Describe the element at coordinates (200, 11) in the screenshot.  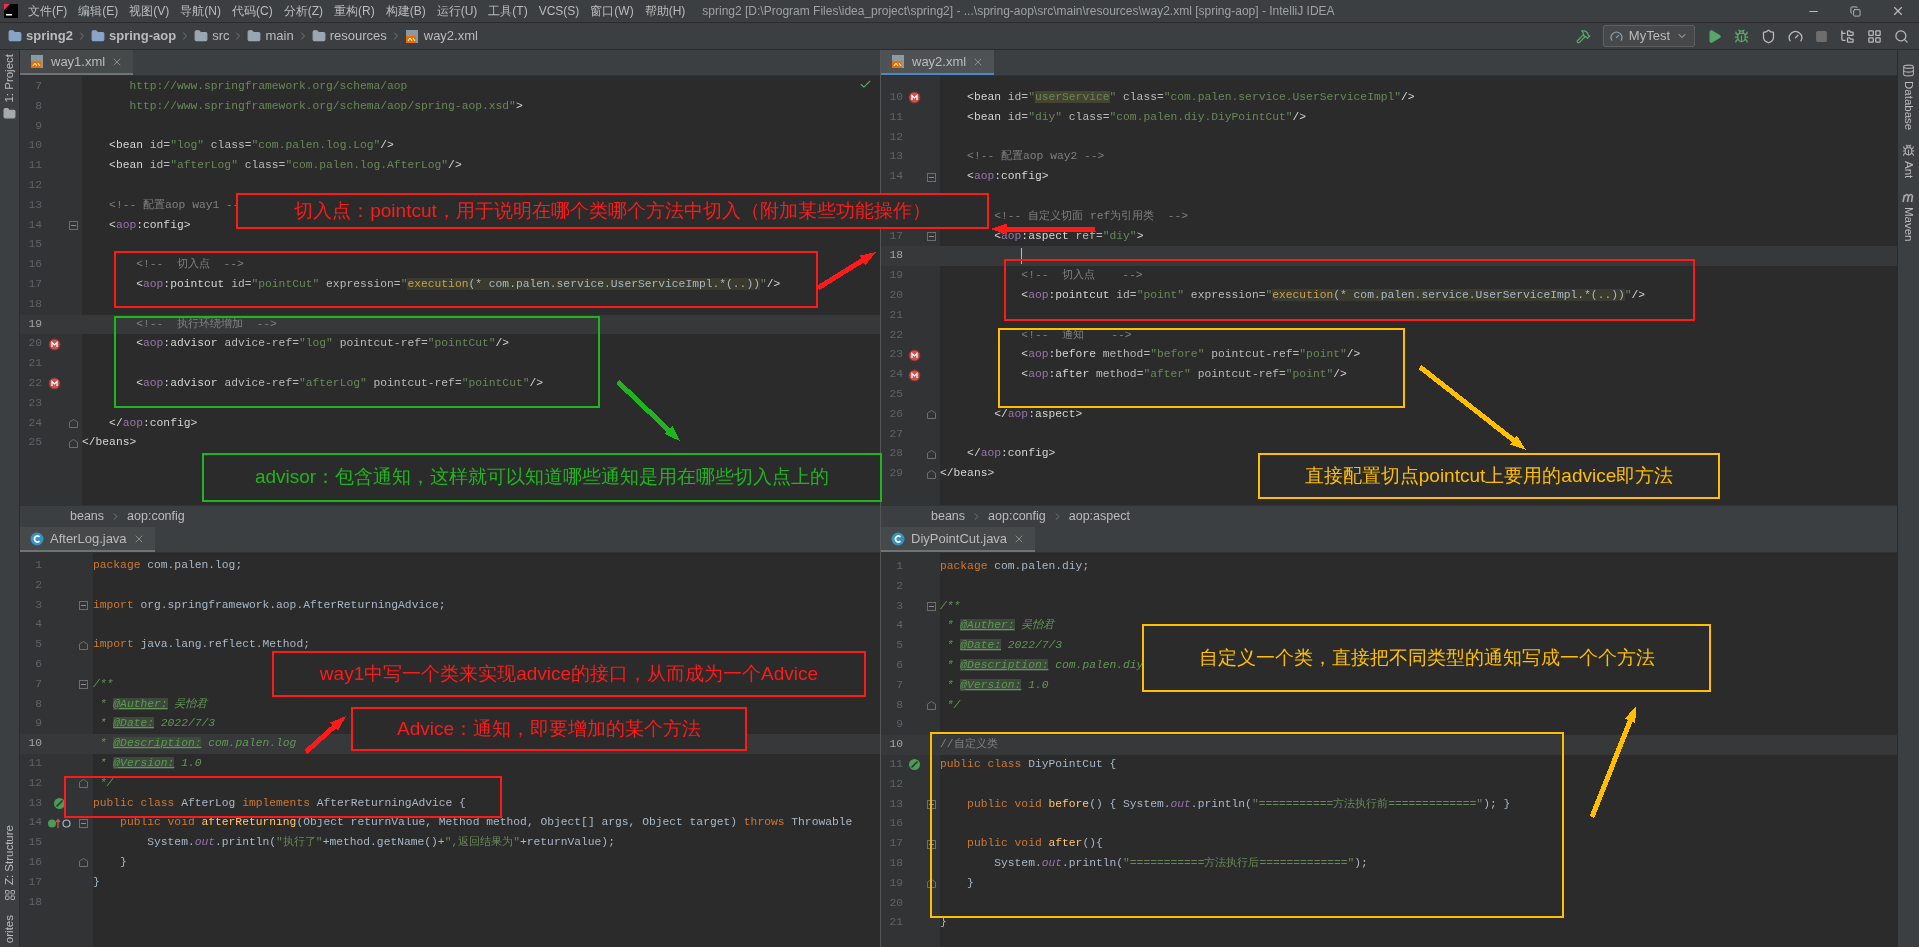
I see `menu-item: 导航(N)` at that location.